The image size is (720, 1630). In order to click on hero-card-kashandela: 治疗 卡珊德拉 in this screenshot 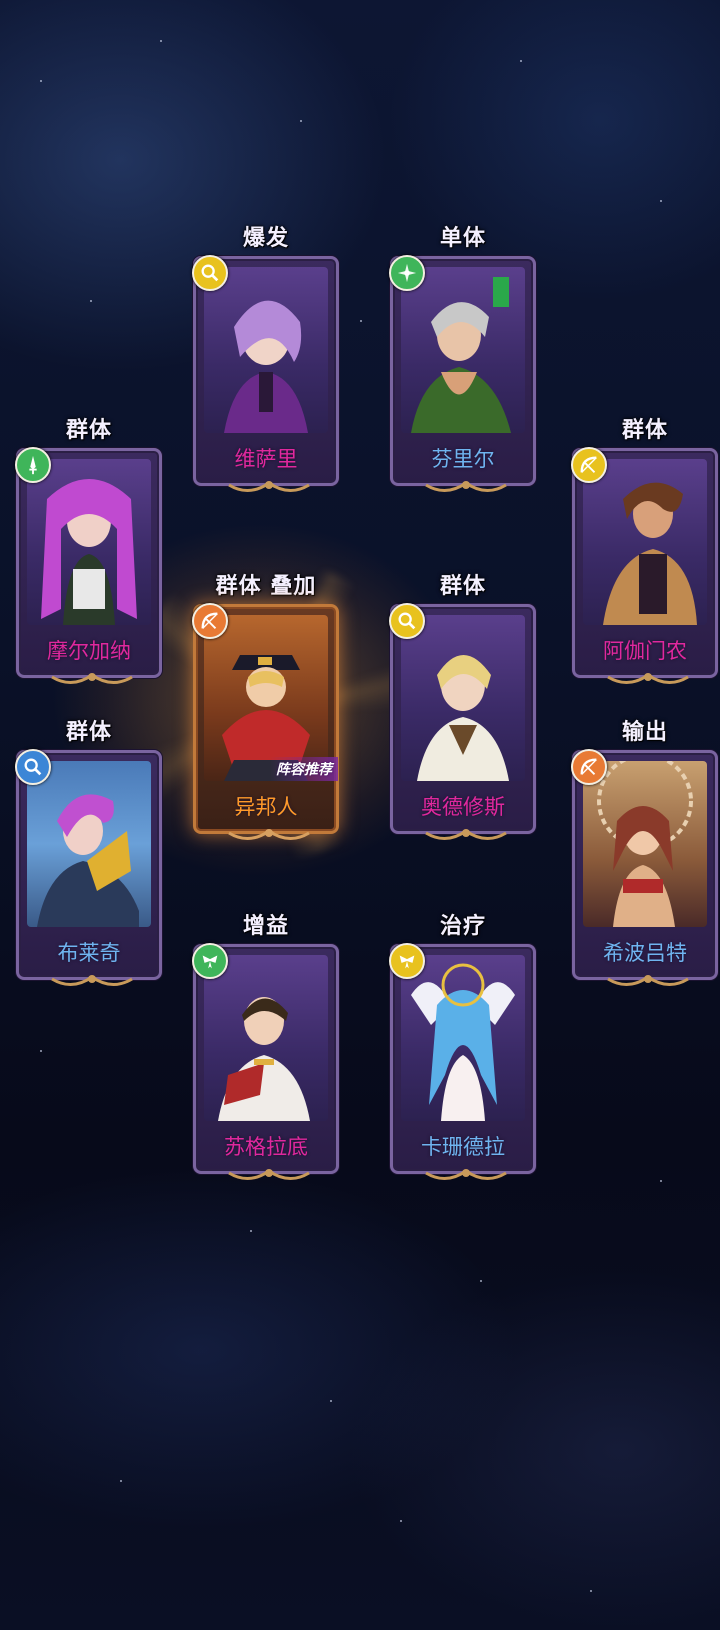, I will do `click(462, 1046)`.